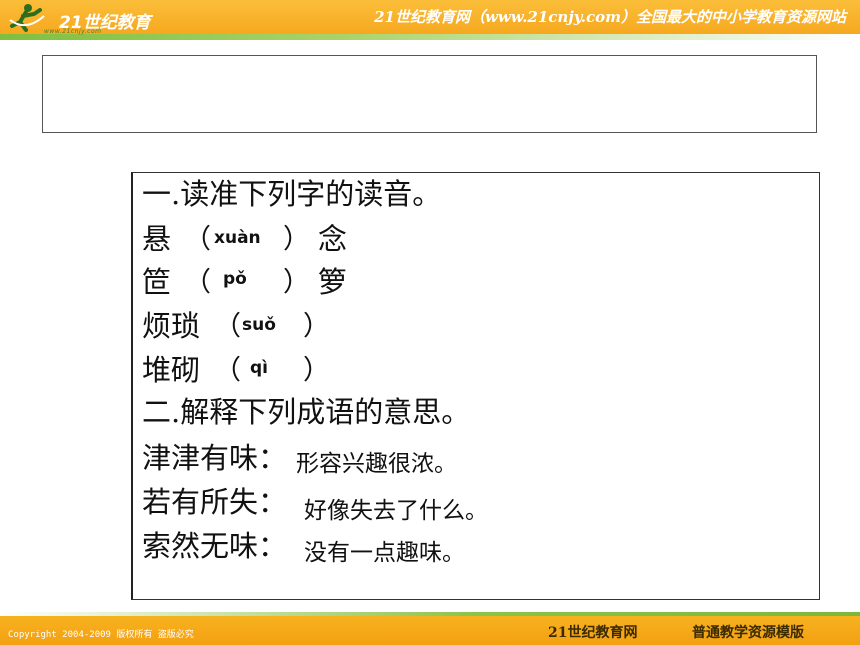 The height and width of the screenshot is (645, 860). Describe the element at coordinates (592, 632) in the screenshot. I see `footer-brand: 21世纪教育网` at that location.